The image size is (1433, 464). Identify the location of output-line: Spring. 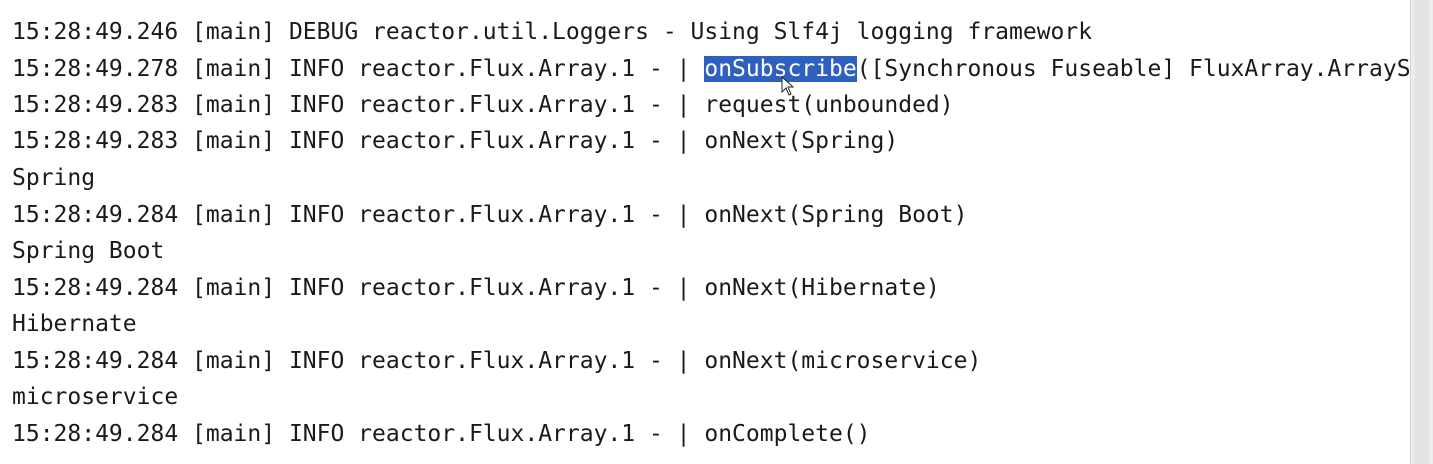
(54, 178).